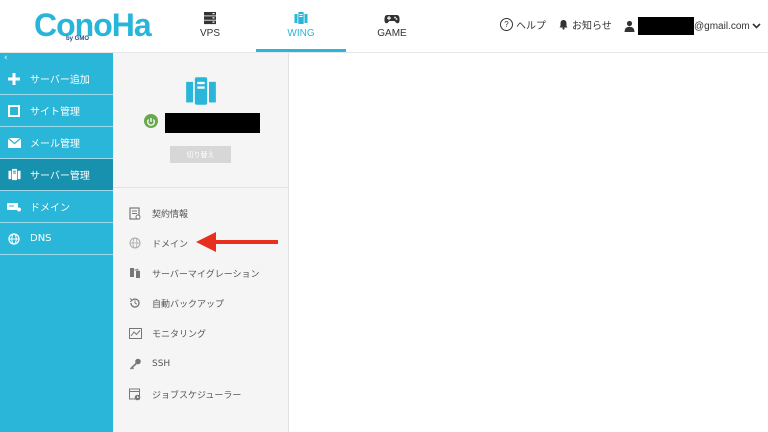 Image resolution: width=768 pixels, height=432 pixels. I want to click on sidebar-item-domain: ドメイン, so click(56, 207).